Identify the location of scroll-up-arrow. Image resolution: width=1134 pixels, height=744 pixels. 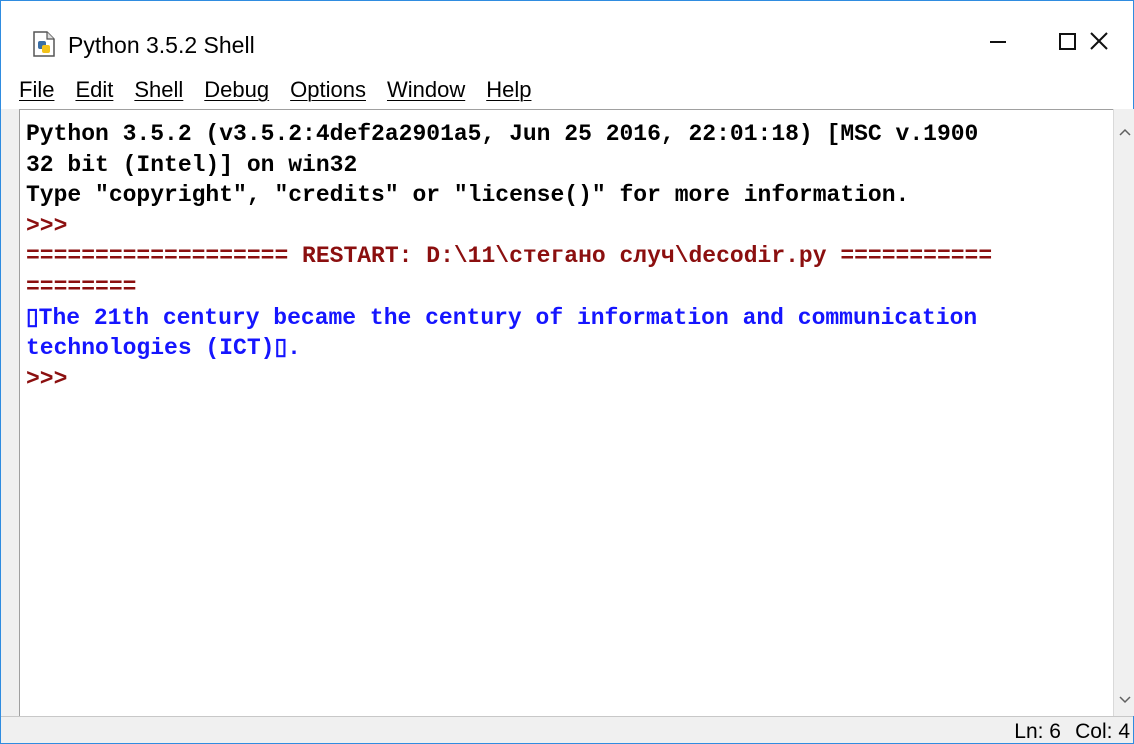
(1124, 131).